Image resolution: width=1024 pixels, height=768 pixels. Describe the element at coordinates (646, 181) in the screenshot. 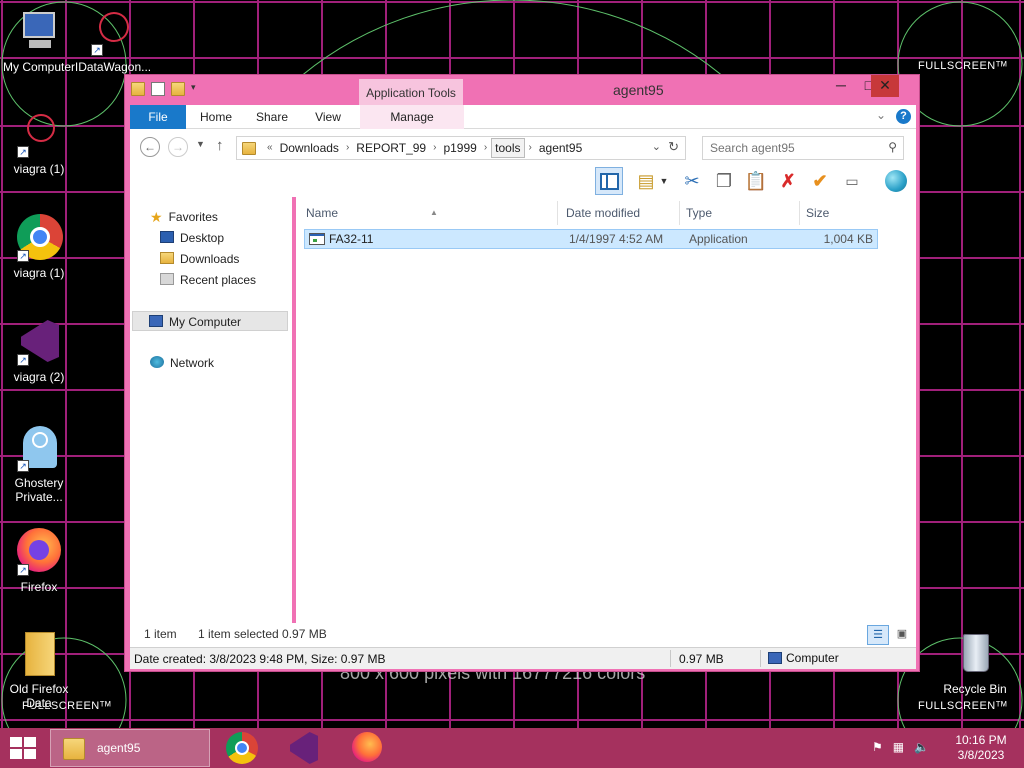

I see `properties-button: ▤` at that location.